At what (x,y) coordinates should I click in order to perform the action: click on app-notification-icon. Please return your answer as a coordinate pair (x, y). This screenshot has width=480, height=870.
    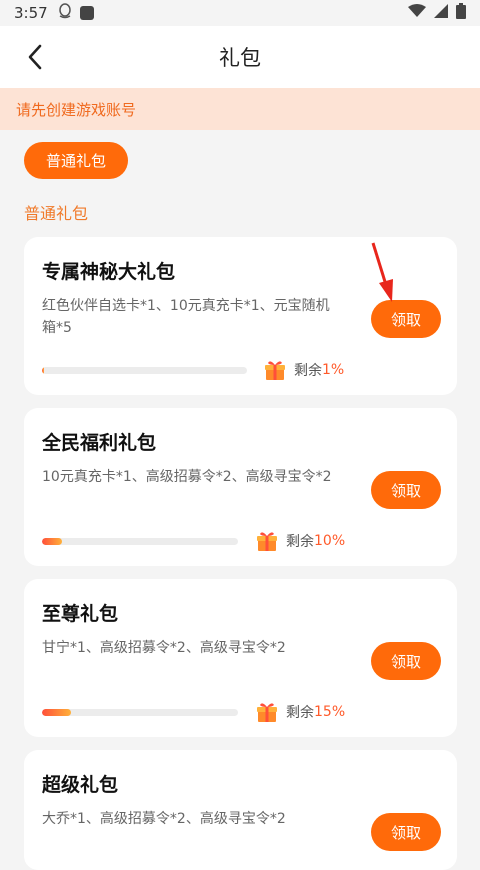
    Looking at the image, I should click on (86, 13).